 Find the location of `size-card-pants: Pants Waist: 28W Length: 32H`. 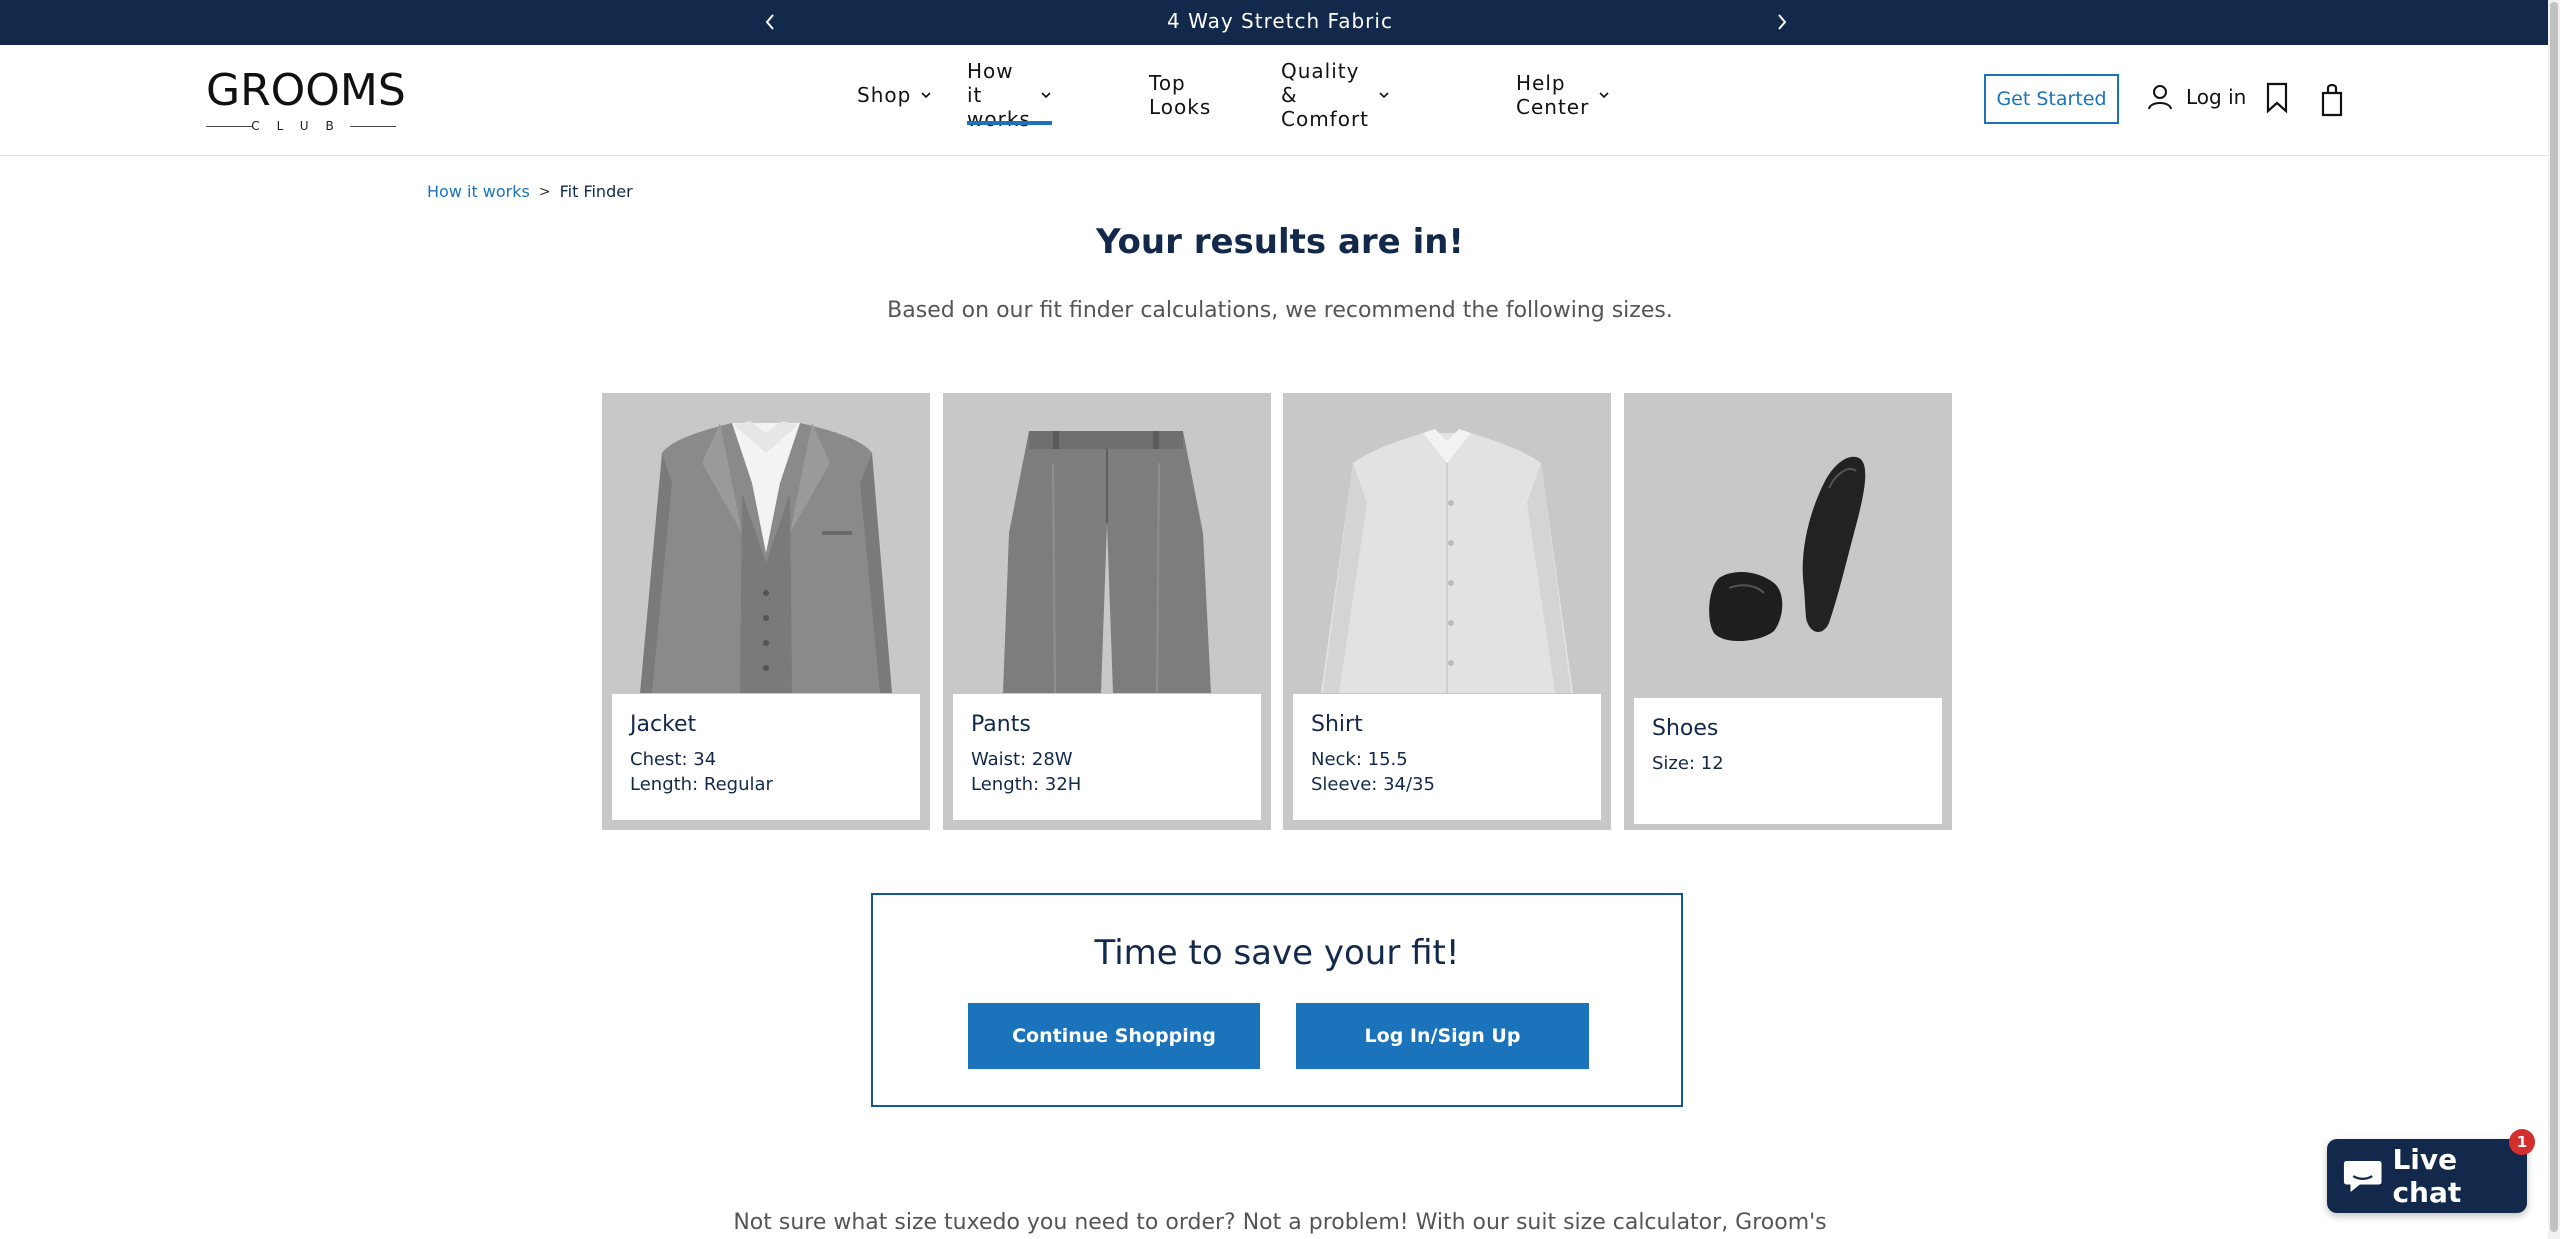

size-card-pants: Pants Waist: 28W Length: 32H is located at coordinates (1107, 611).